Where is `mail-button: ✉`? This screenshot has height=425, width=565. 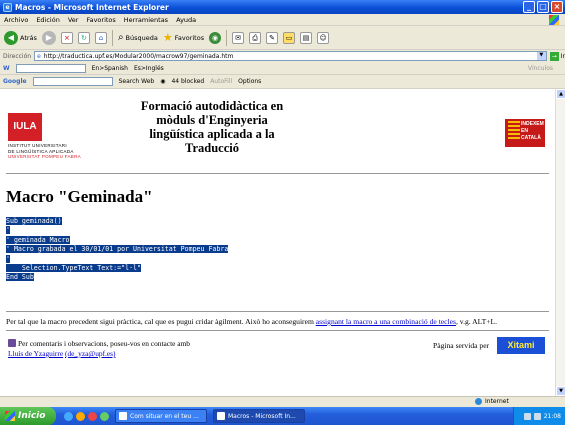 mail-button: ✉ is located at coordinates (238, 37).